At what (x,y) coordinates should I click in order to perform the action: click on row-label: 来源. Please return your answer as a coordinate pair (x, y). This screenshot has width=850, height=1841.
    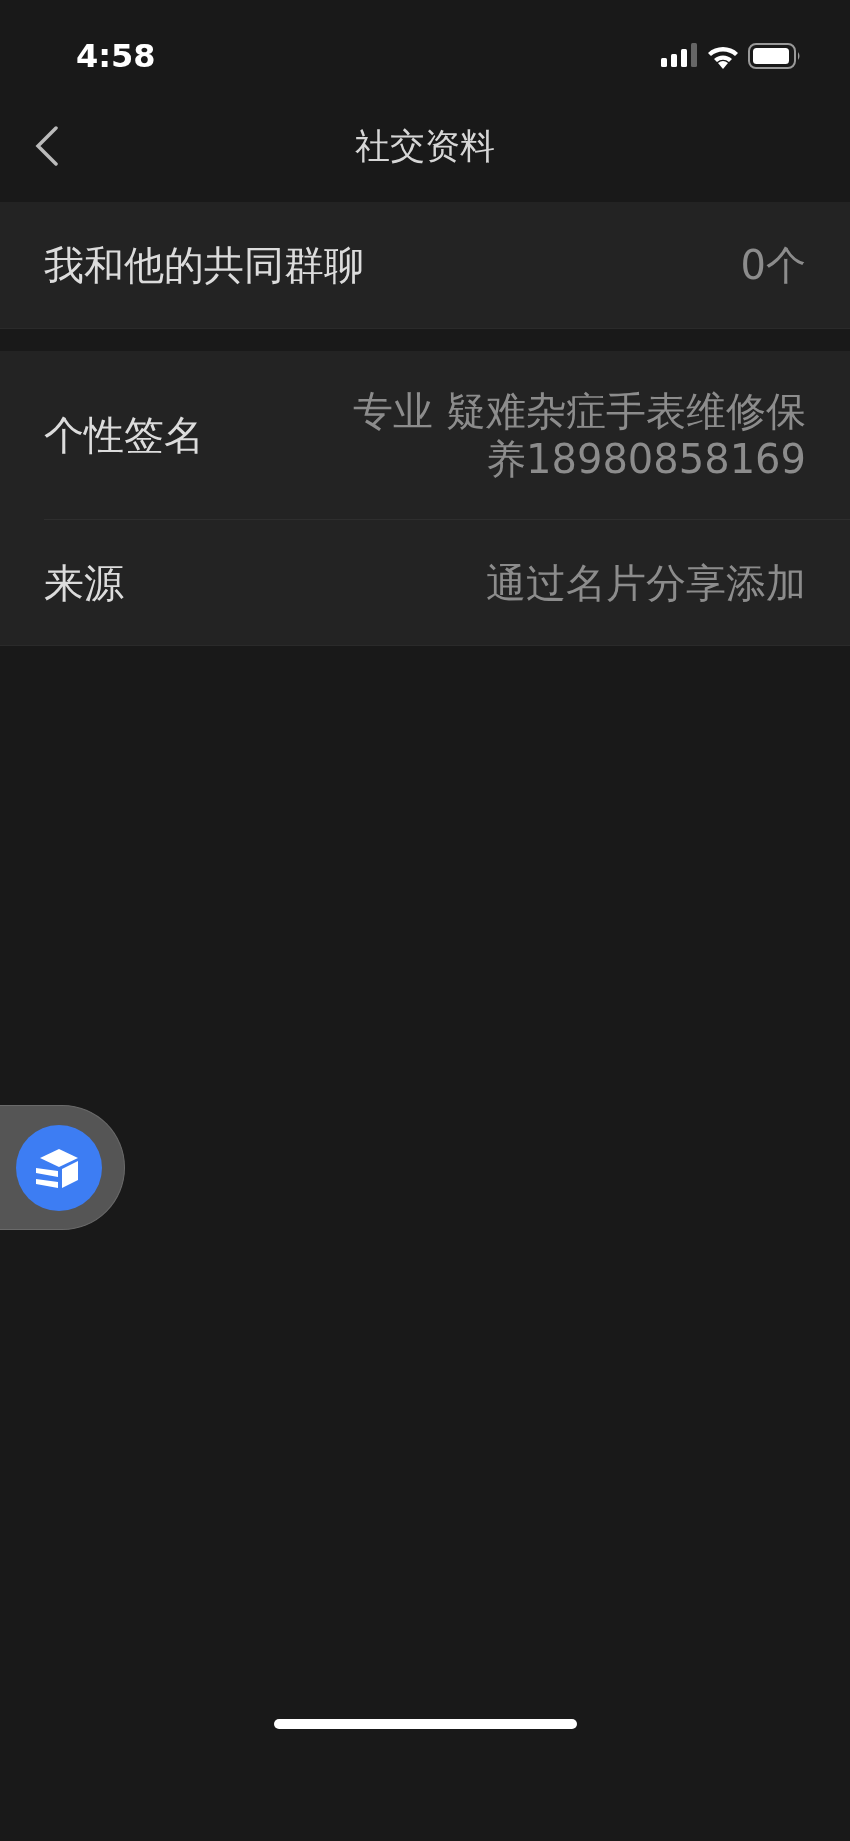
    Looking at the image, I should click on (84, 583).